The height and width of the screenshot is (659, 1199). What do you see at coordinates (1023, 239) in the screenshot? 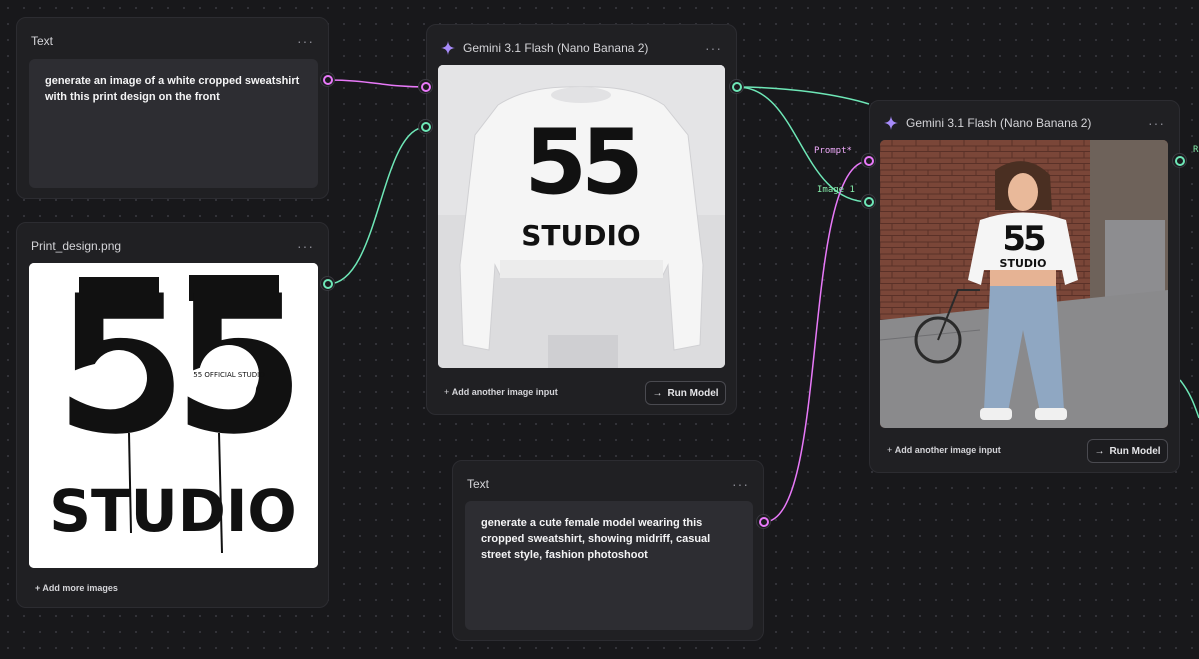
I see `model-shirt-digits: 55` at bounding box center [1023, 239].